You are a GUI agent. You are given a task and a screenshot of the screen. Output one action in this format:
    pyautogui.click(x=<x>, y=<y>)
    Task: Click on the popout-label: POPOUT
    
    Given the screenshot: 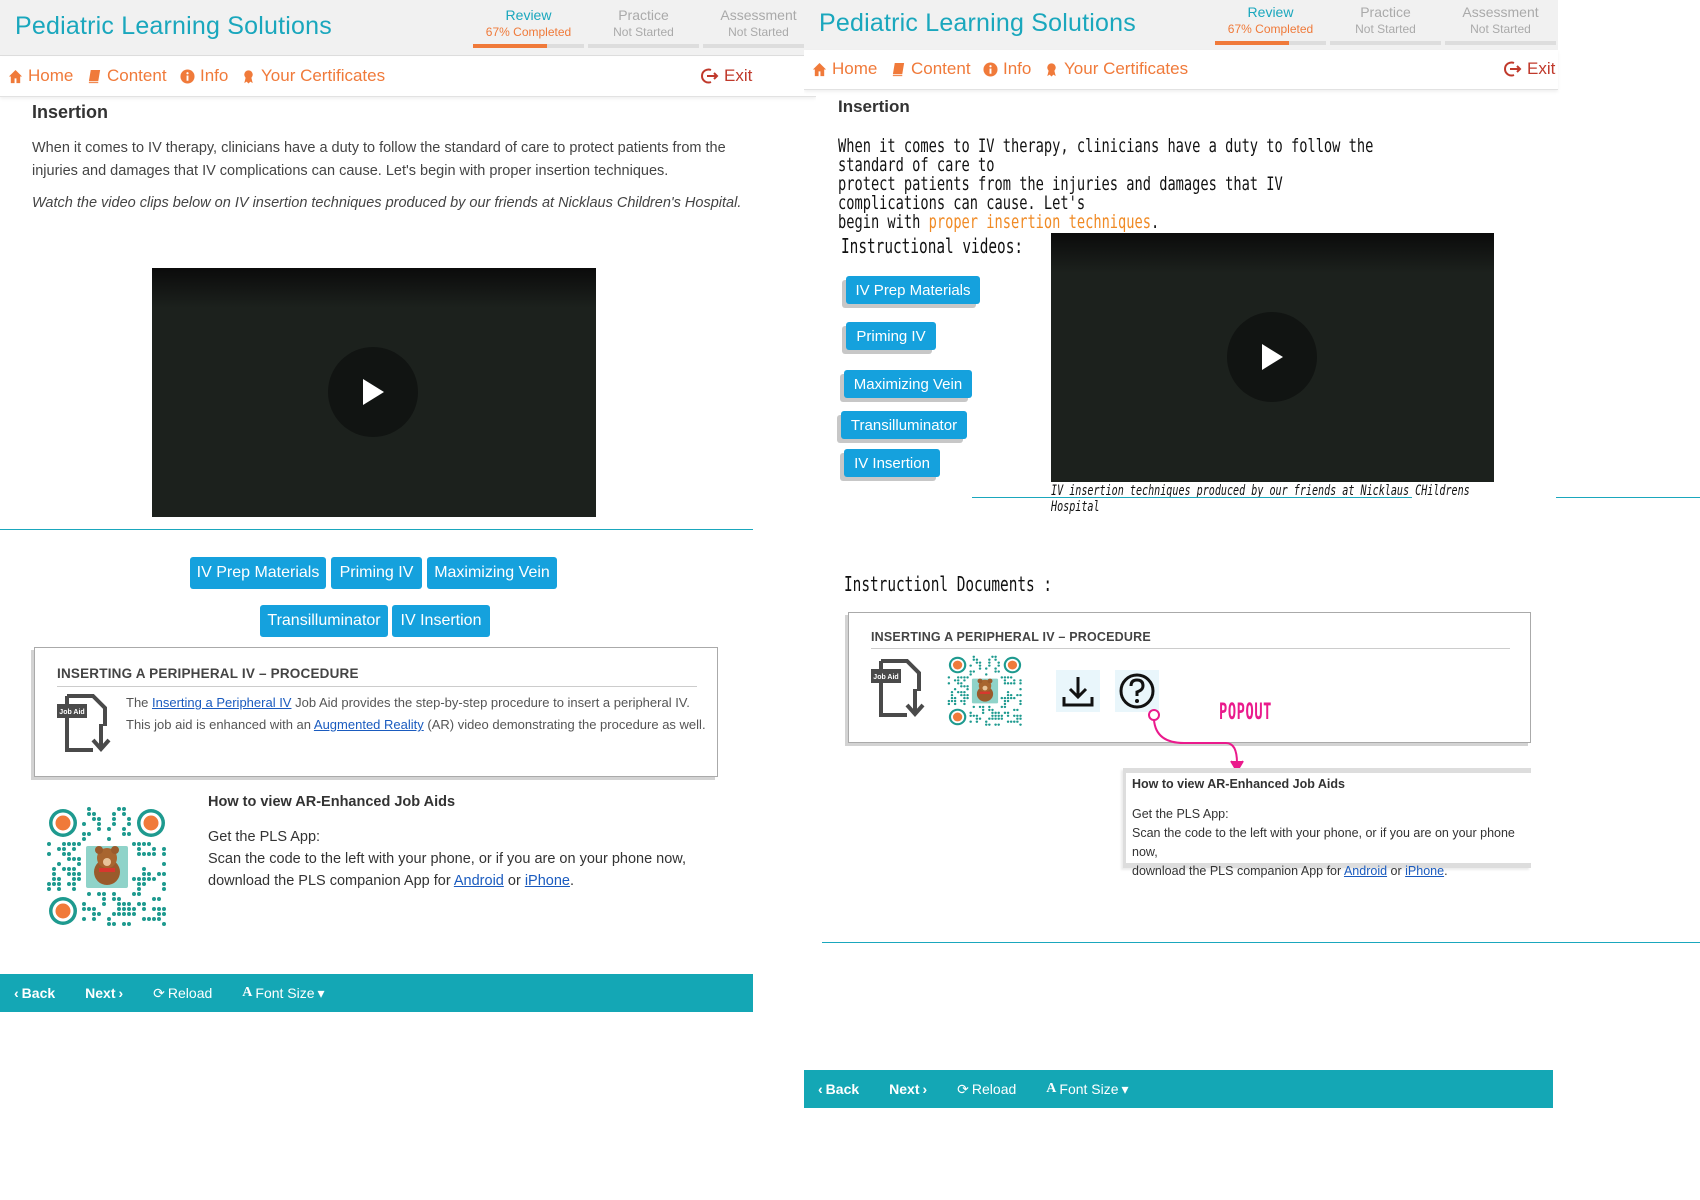 What is the action you would take?
    pyautogui.click(x=1246, y=712)
    